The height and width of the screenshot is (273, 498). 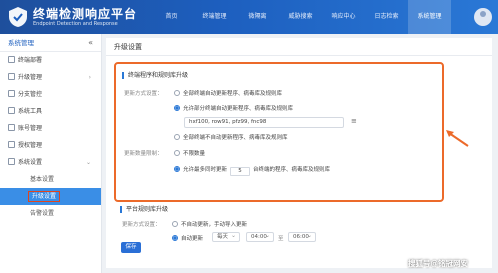 I want to click on page-title: 升级设置, so click(x=299, y=47).